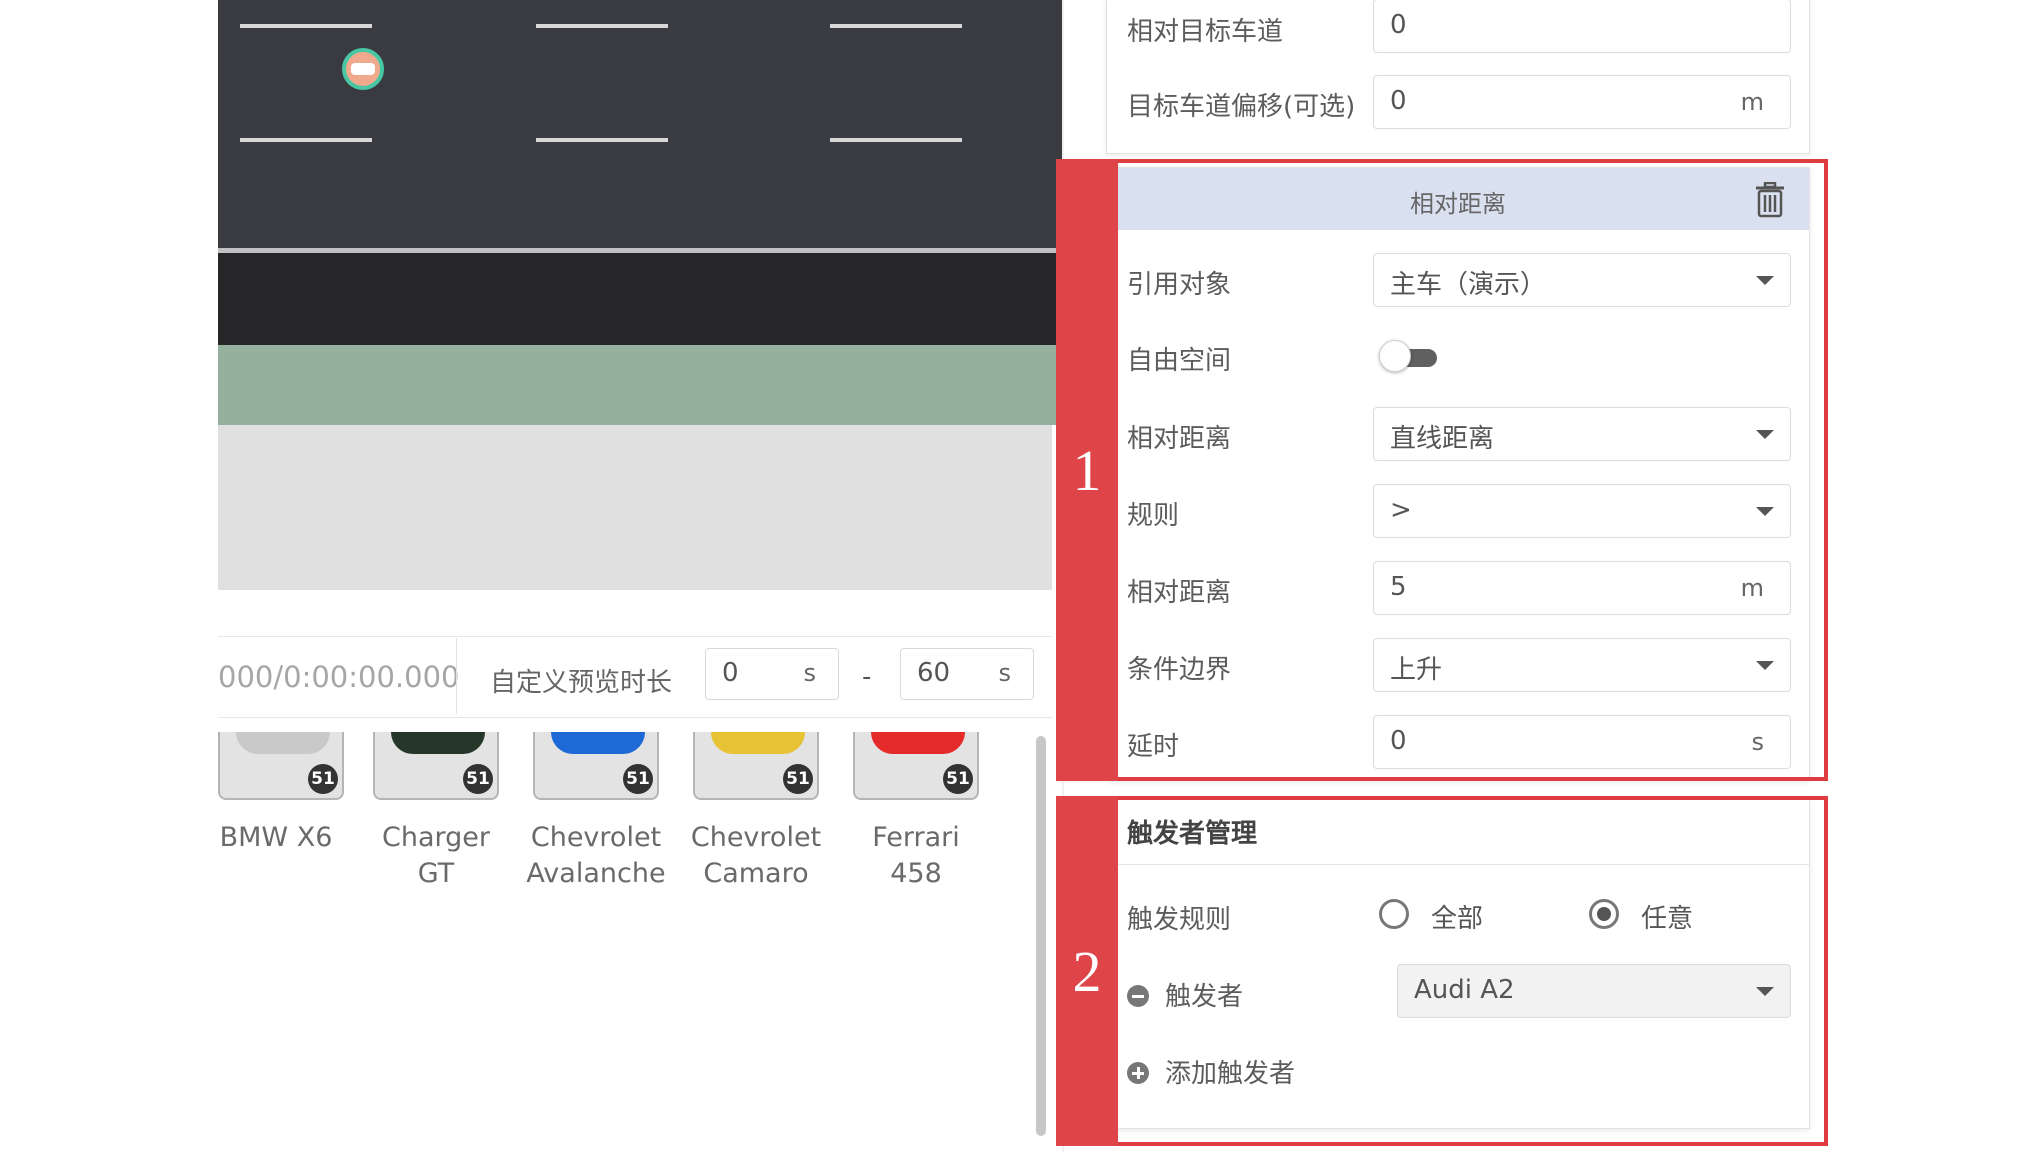 Image resolution: width=2042 pixels, height=1152 pixels. I want to click on relative-target-lane-input: 0, so click(1582, 26).